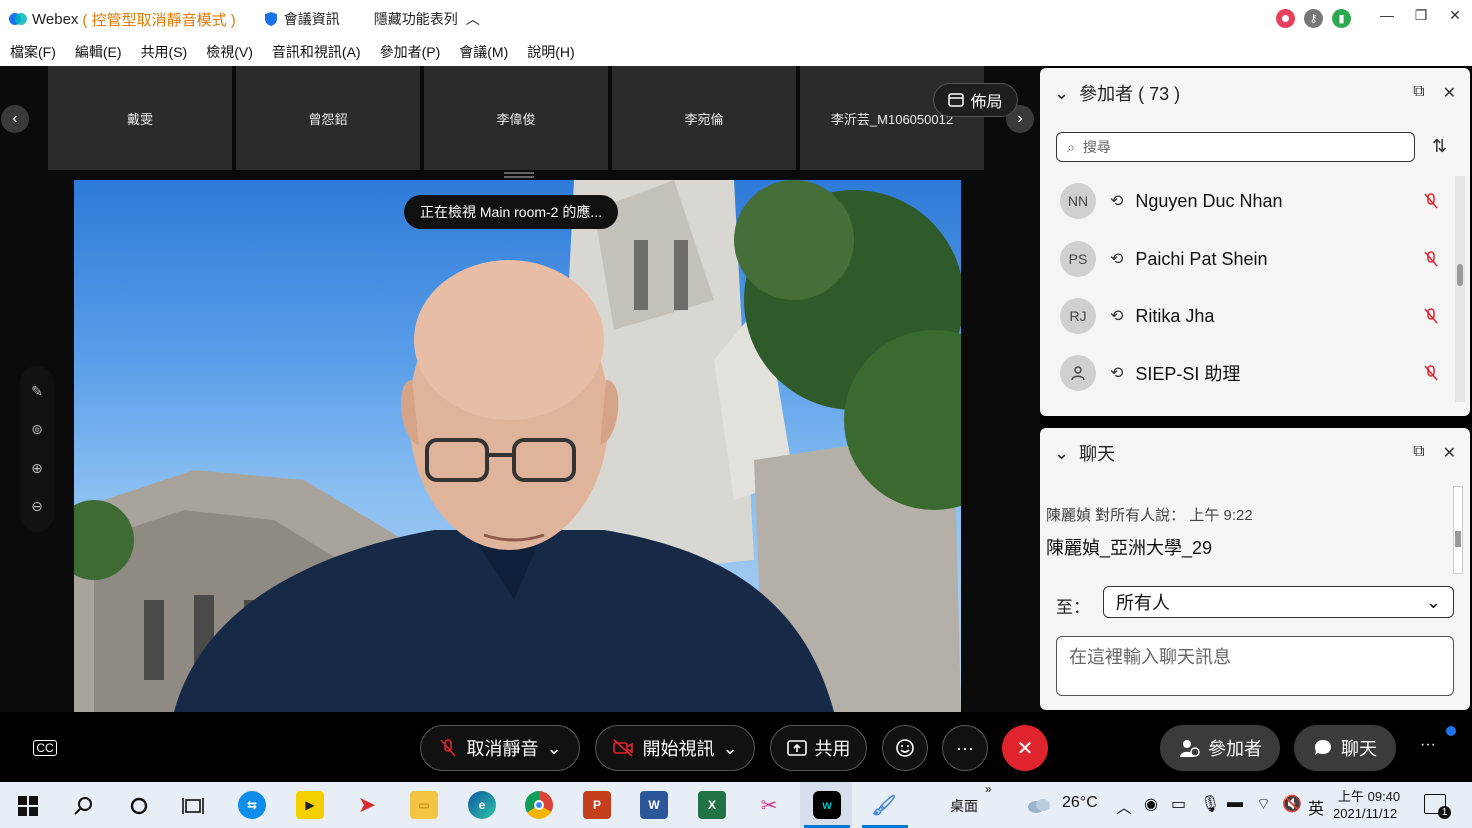  Describe the element at coordinates (1025, 748) in the screenshot. I see `leave-meeting-button: ✕` at that location.